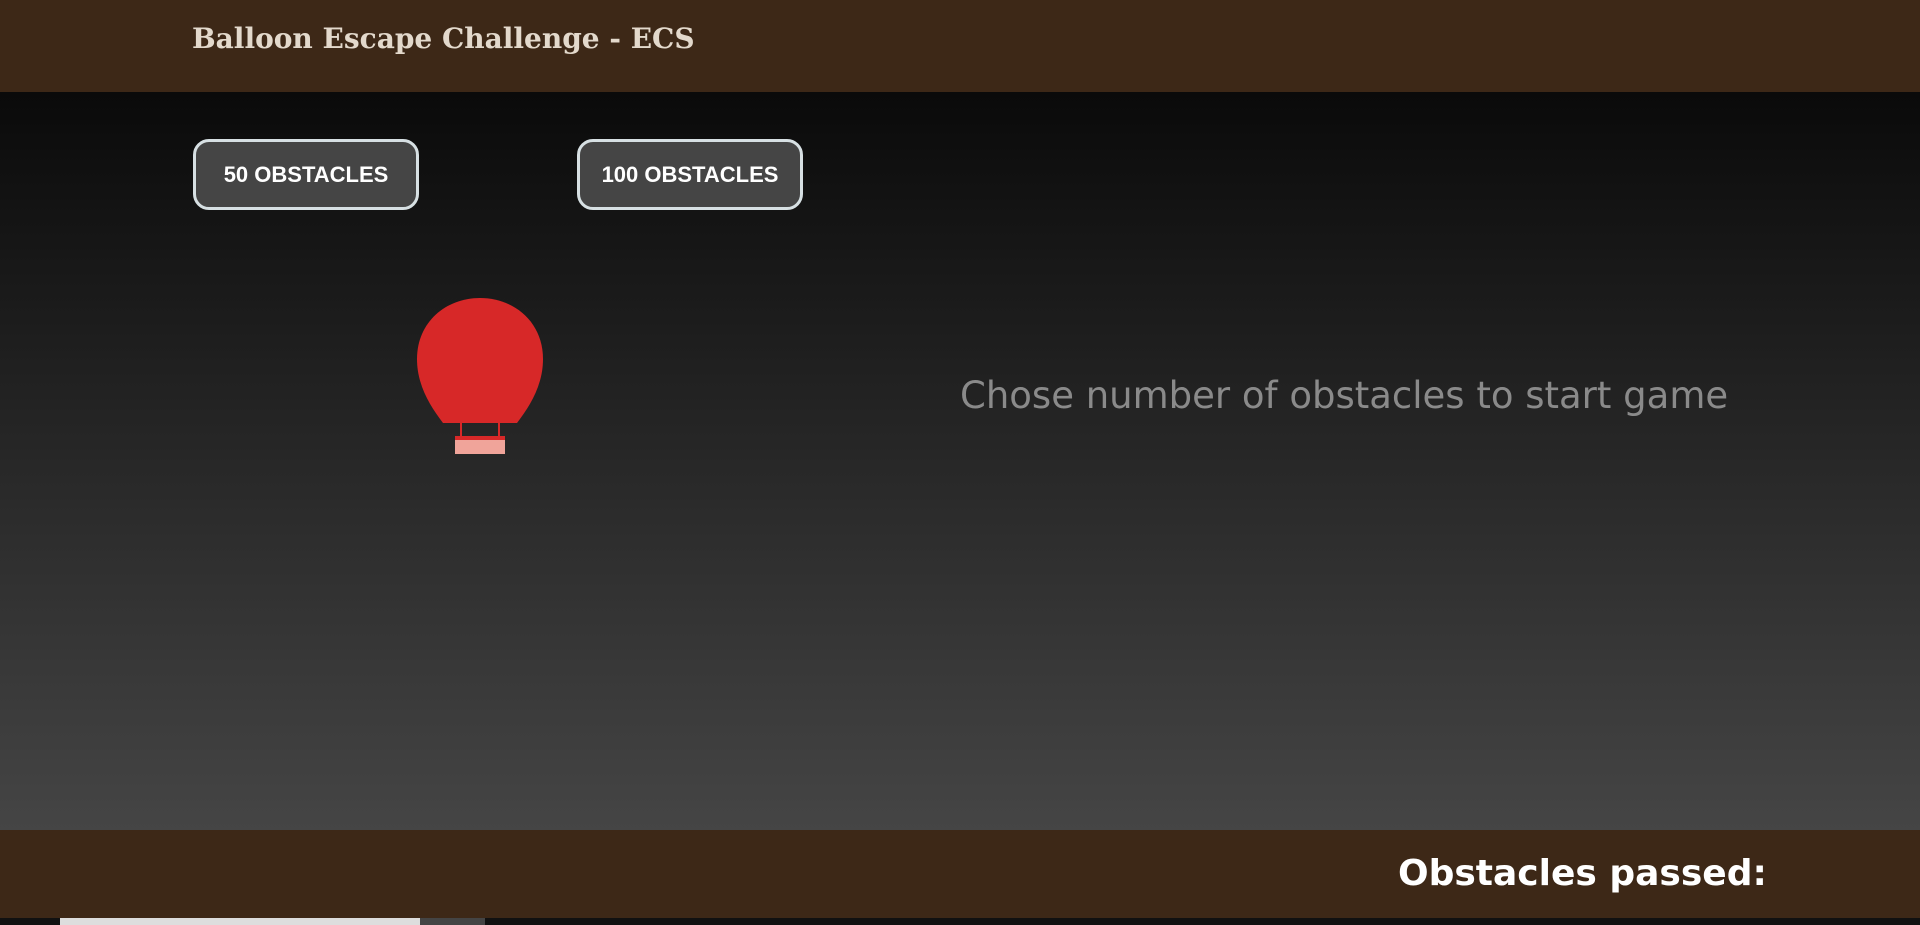 This screenshot has width=1920, height=925. What do you see at coordinates (443, 38) in the screenshot?
I see `page-title: Balloon Escape Challenge - ECS` at bounding box center [443, 38].